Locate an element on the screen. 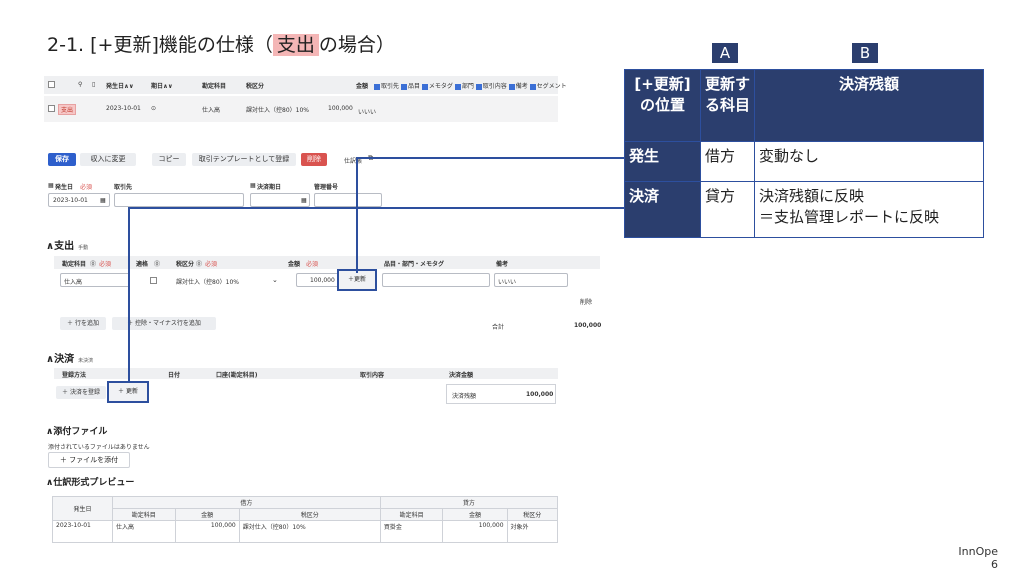  due-label: 決済期日 is located at coordinates (269, 187).